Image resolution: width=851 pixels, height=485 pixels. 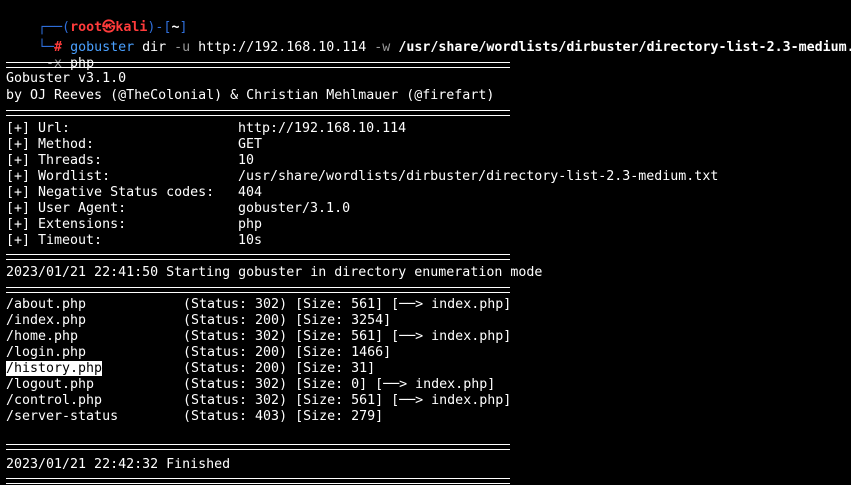 What do you see at coordinates (279, 368) in the screenshot?
I see `result-info: (Status: 200) [Size: 31]` at bounding box center [279, 368].